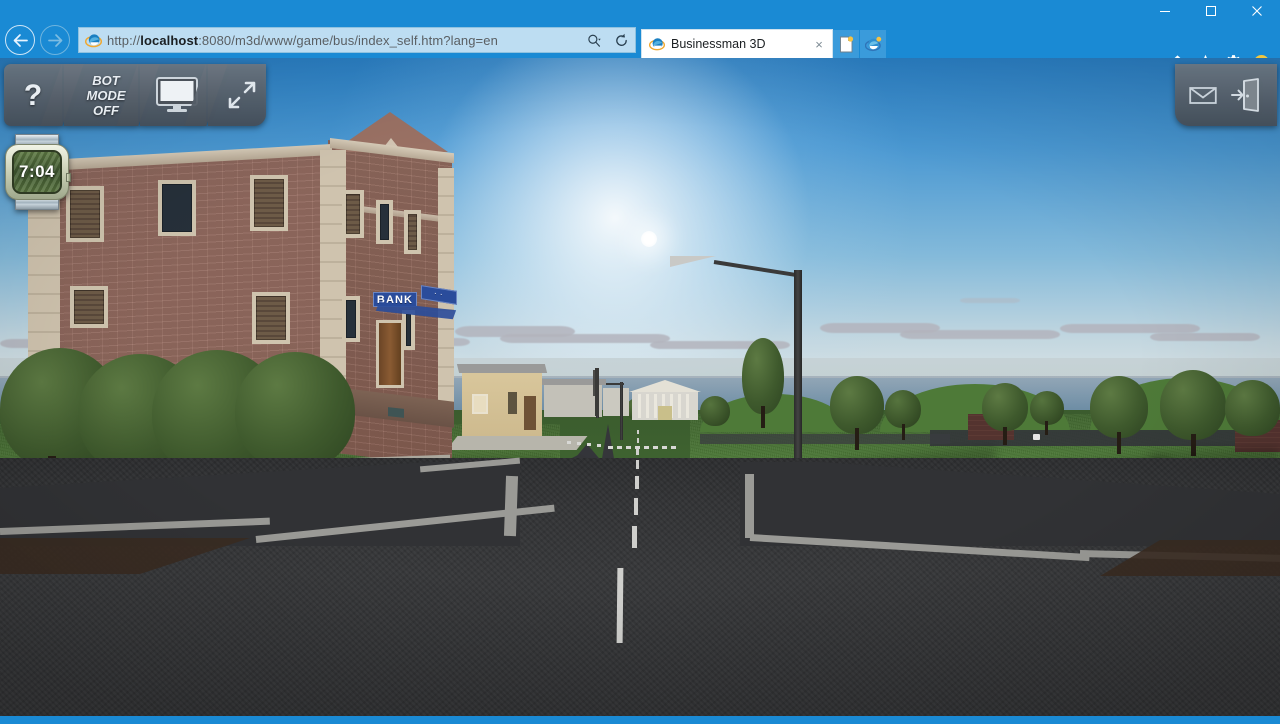 The image size is (1280, 724). Describe the element at coordinates (106, 95) in the screenshot. I see `bot-mode-button-label: BOT MODE OFF` at that location.